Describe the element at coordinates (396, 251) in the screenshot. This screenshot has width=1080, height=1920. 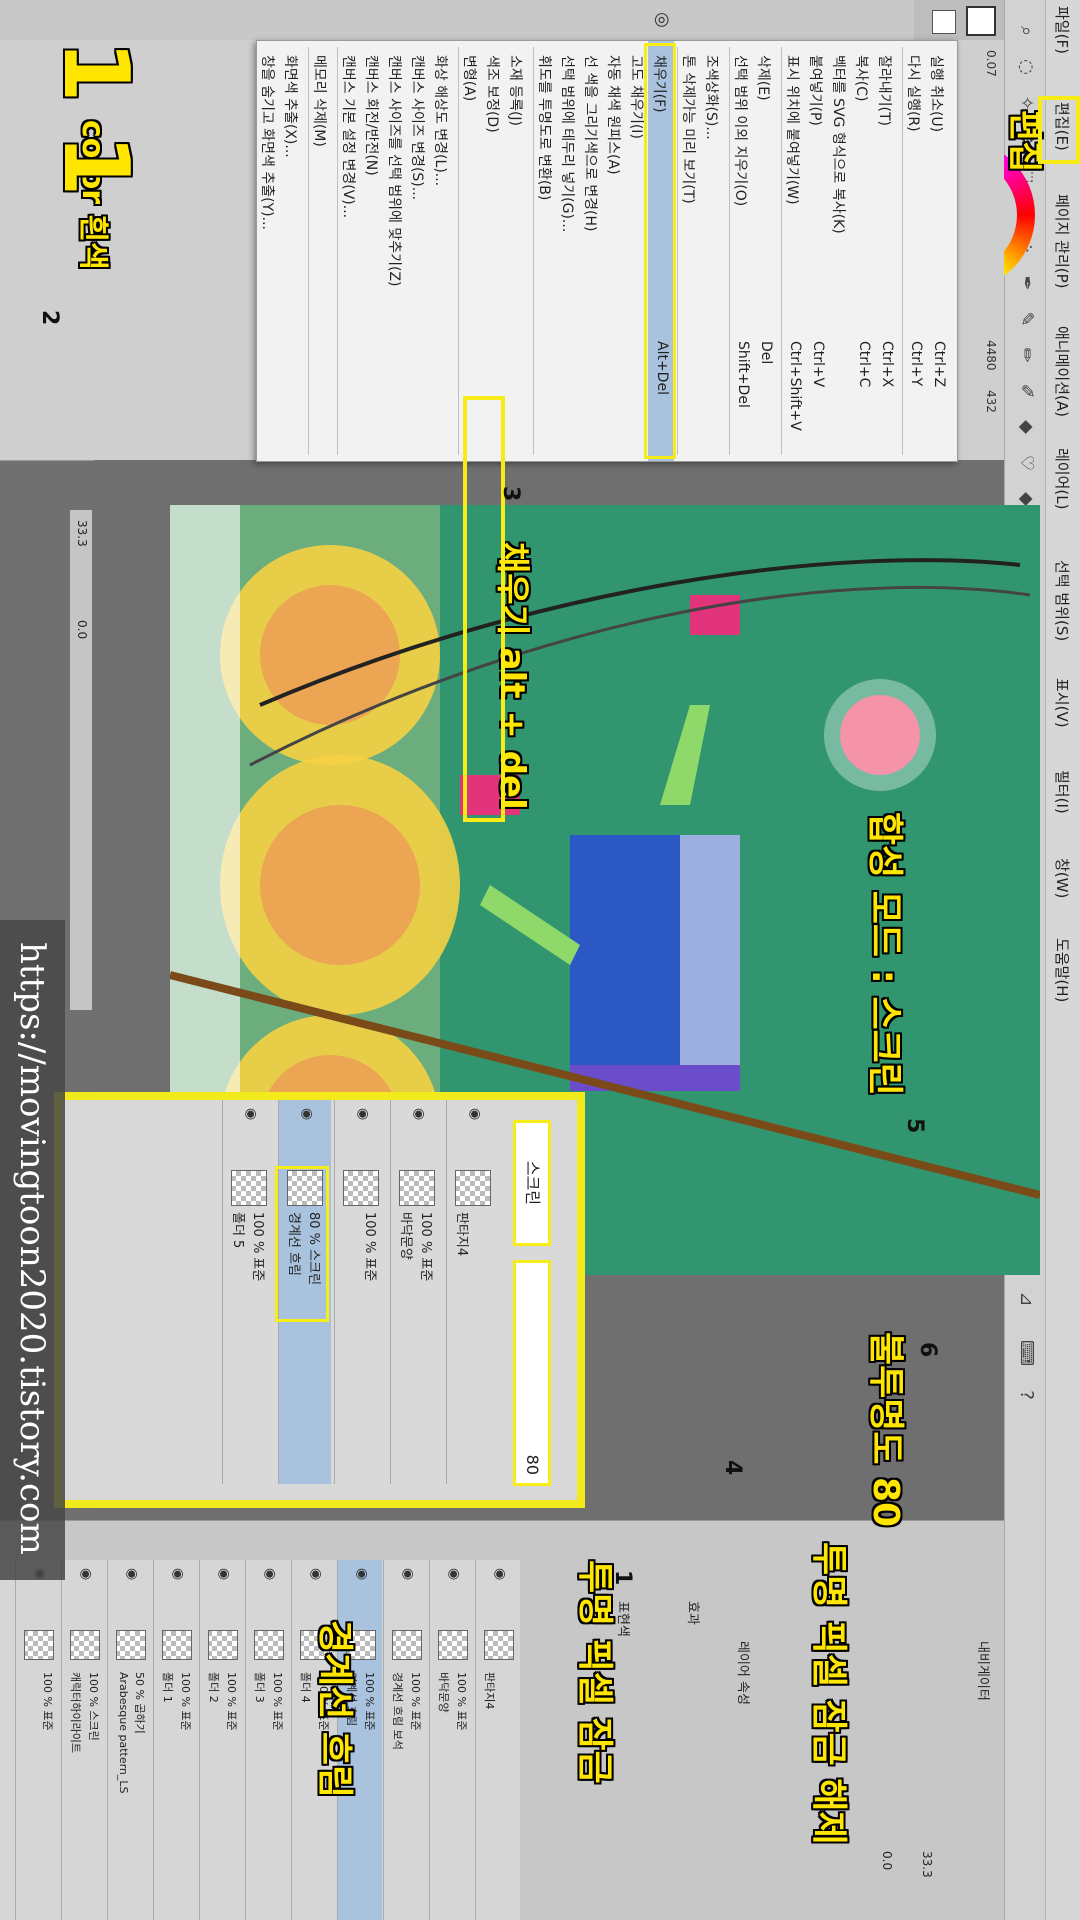
I see `edit-menu-item: 캔버스 사이즈를 선택 범위에 맞추기(Z)` at that location.